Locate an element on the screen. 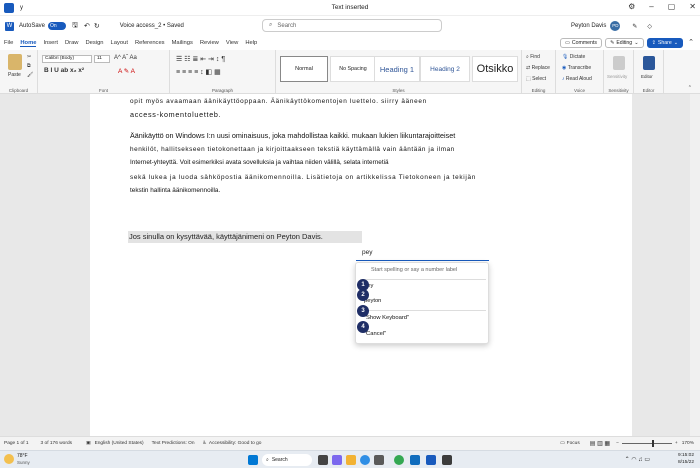 This screenshot has height=468, width=700. tab-design: Design is located at coordinates (94, 43).